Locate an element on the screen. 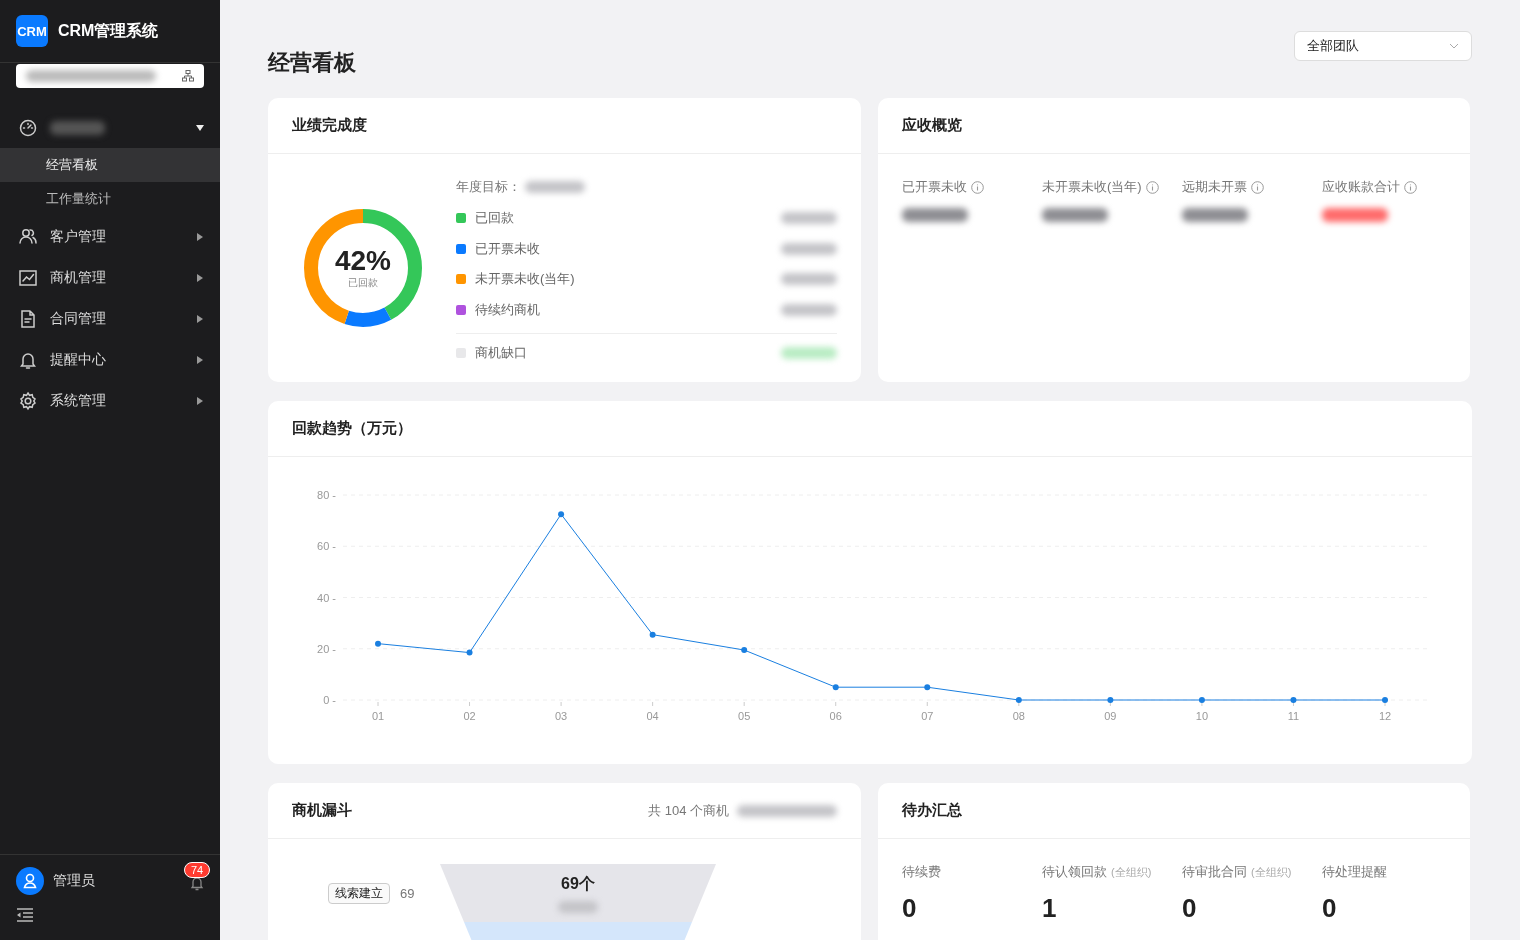  todo-label: 待审批合同 is located at coordinates (1214, 872).